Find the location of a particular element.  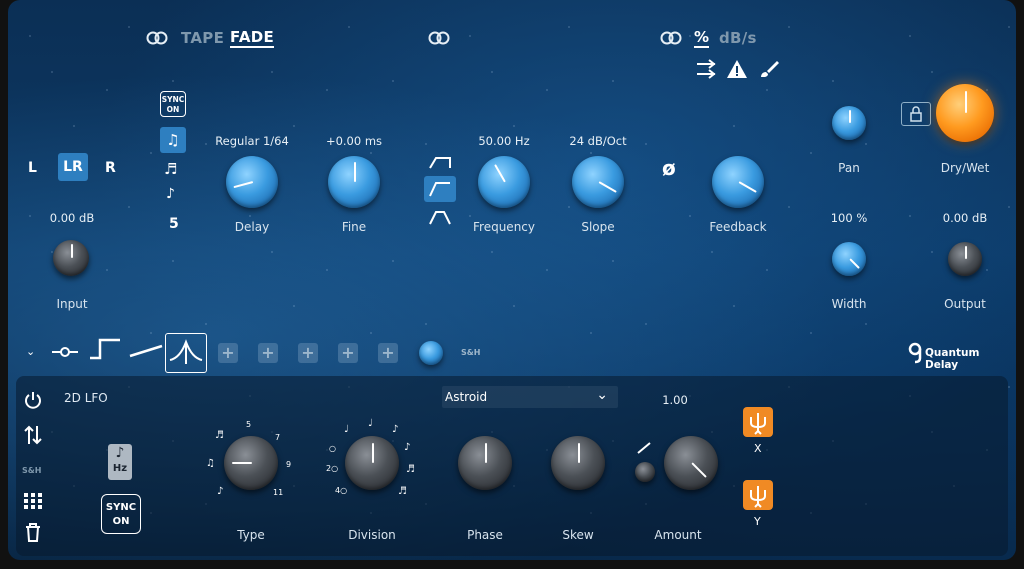

channel-l-button: L is located at coordinates (32, 168).